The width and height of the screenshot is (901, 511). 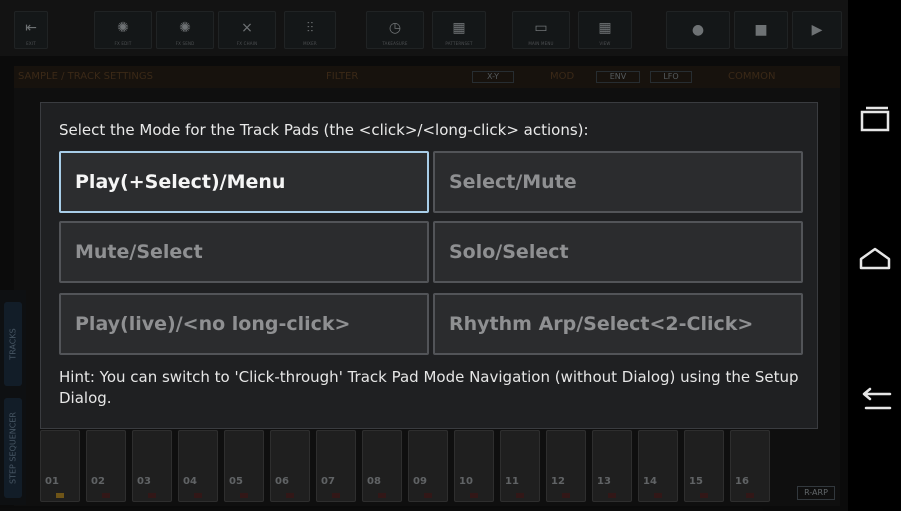 What do you see at coordinates (244, 252) in the screenshot?
I see `option-mute-select: Mute/Select` at bounding box center [244, 252].